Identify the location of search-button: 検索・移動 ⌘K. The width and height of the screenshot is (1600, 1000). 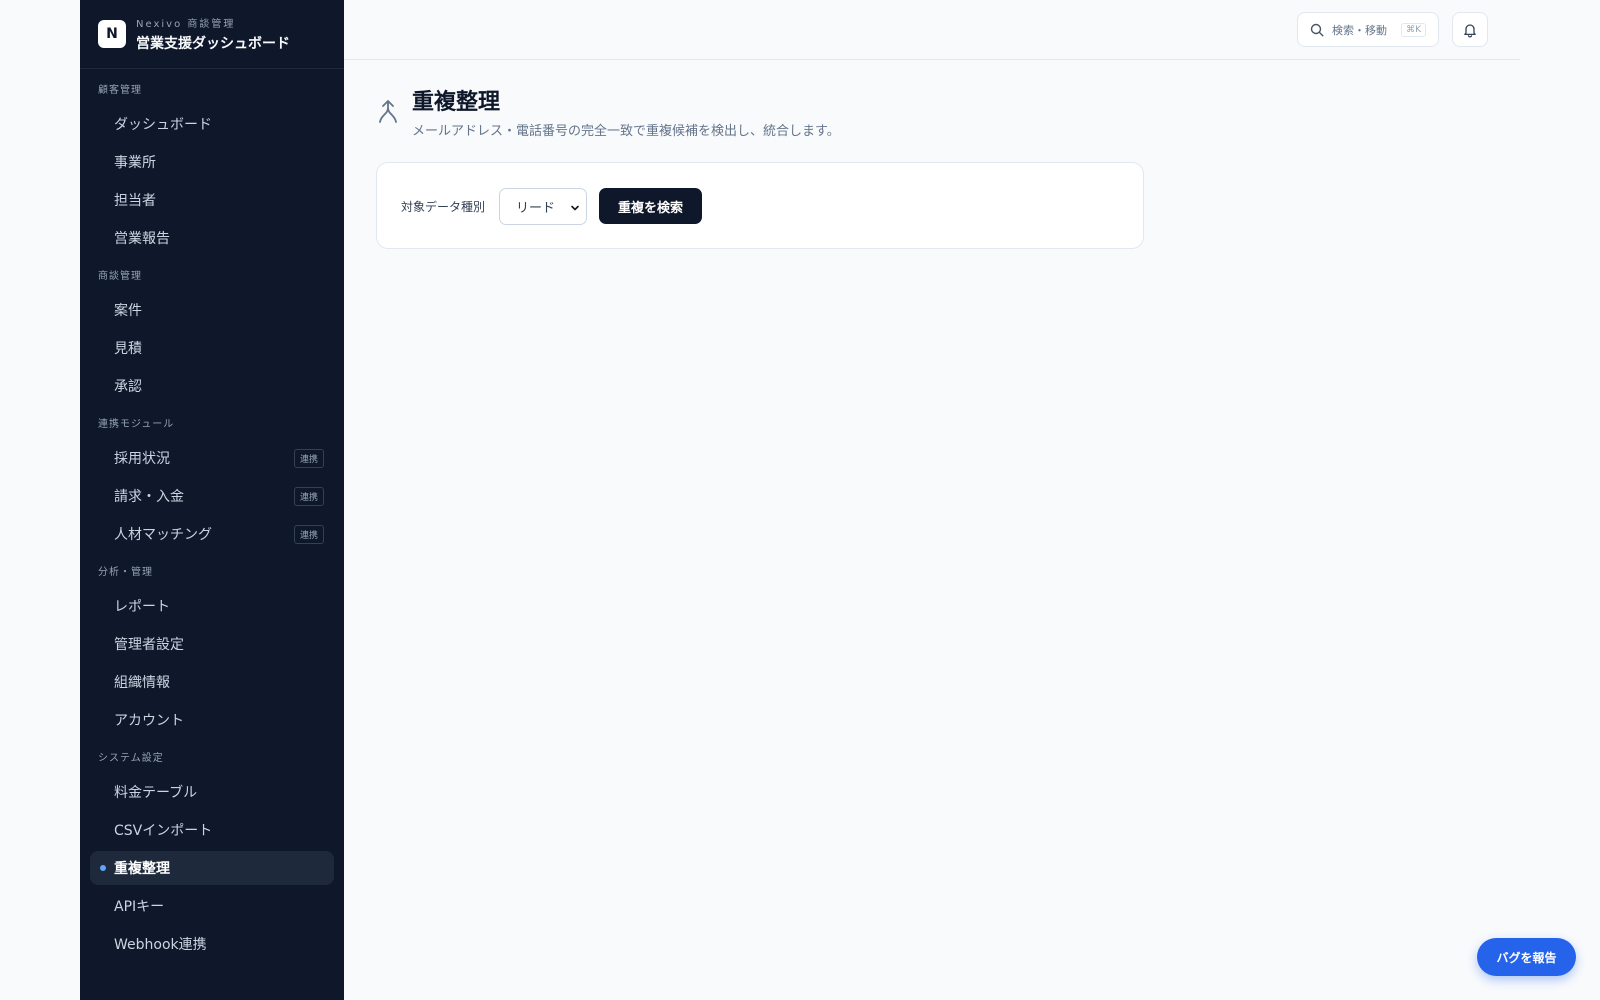
(1368, 29).